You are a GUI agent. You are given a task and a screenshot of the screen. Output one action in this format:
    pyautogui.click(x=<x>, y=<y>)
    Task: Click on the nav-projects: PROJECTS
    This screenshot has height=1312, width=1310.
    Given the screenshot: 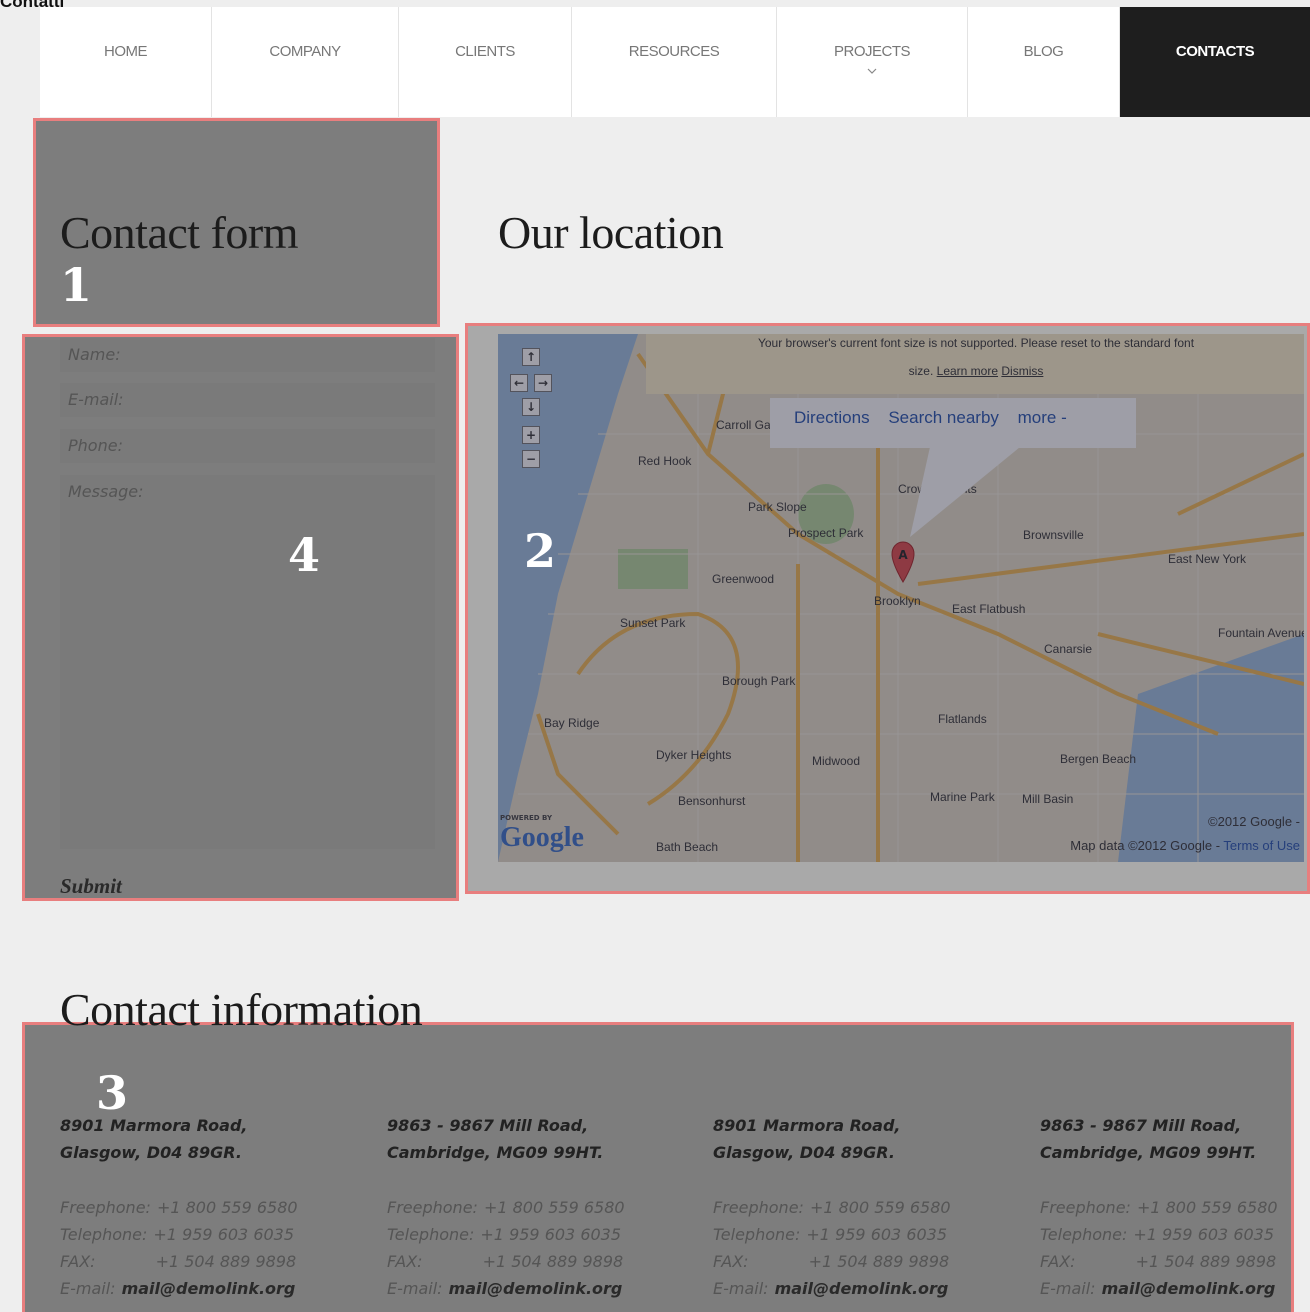 What is the action you would take?
    pyautogui.click(x=872, y=62)
    